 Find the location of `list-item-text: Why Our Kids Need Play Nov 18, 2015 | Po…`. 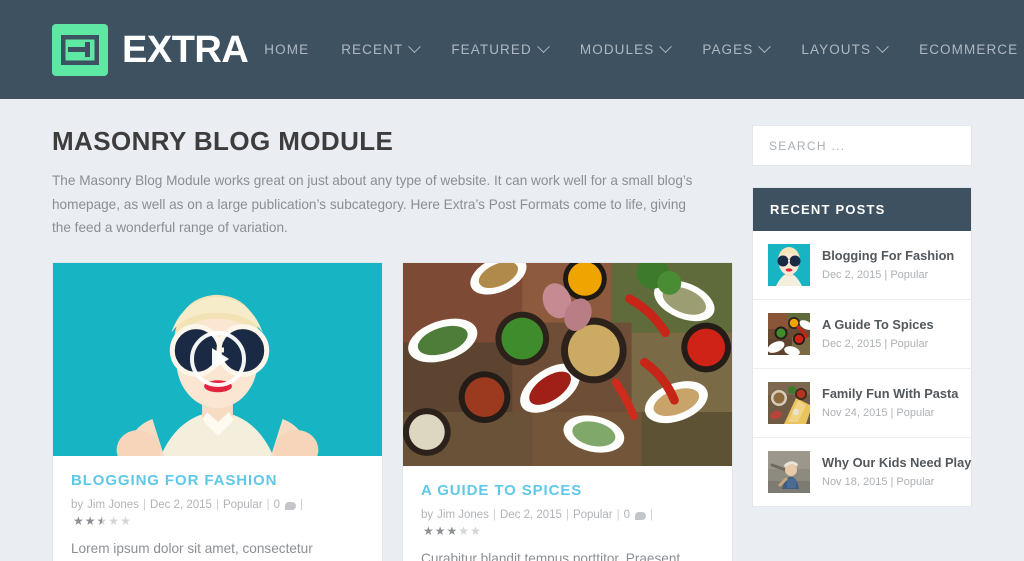

list-item-text: Why Our Kids Need Play Nov 18, 2015 | Po… is located at coordinates (896, 472).